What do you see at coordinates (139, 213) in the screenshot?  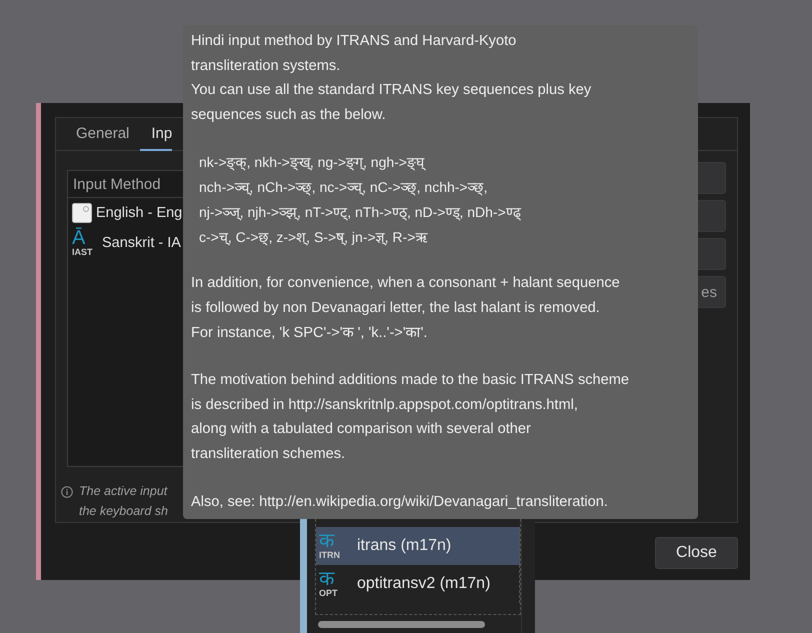 I see `input-method-name: English - Eng` at bounding box center [139, 213].